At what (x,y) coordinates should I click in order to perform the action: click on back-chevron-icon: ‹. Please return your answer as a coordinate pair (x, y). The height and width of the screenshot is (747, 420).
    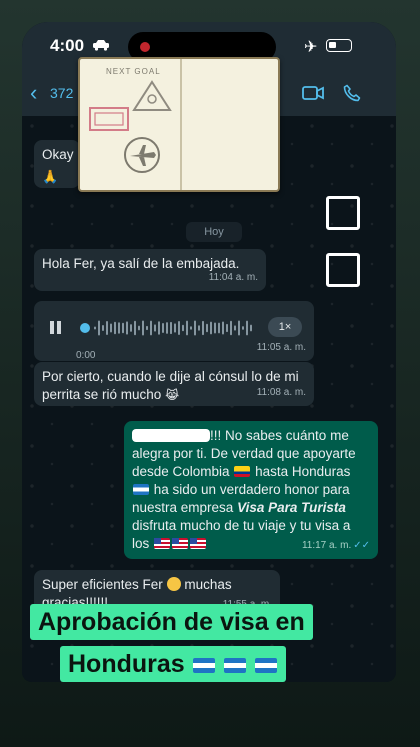
    Looking at the image, I should click on (33, 93).